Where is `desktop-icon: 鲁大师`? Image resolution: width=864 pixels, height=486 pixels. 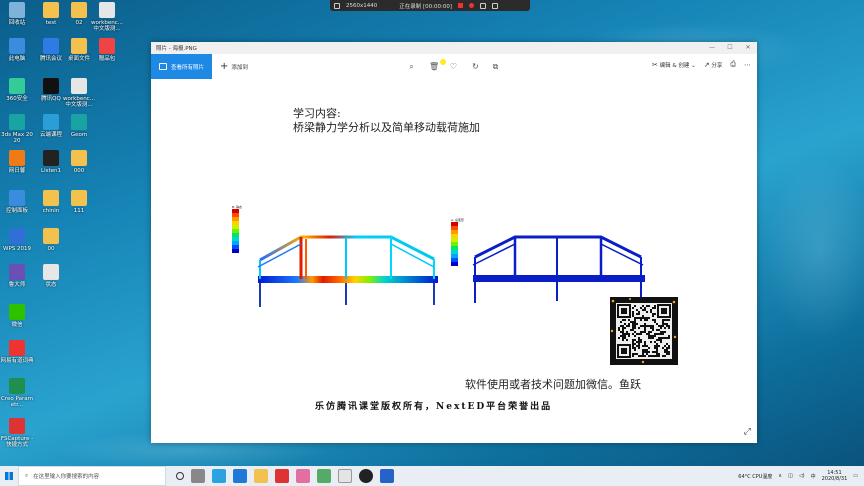
desktop-icon: 鲁大师 is located at coordinates (17, 276).